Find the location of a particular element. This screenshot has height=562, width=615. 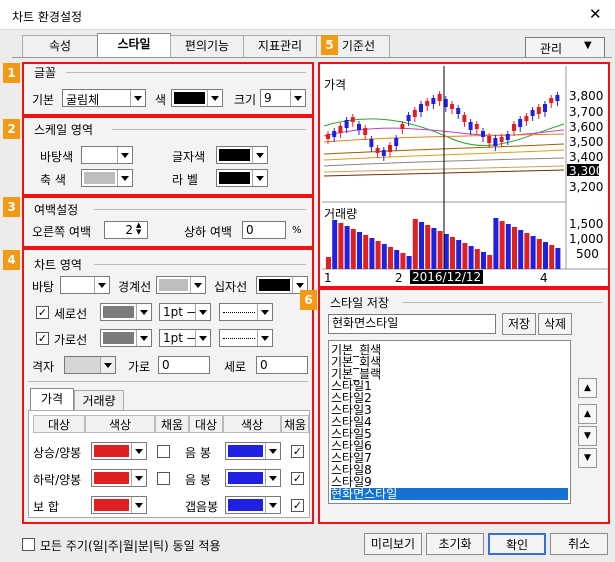

tab-properties: 속성 is located at coordinates (60, 46).